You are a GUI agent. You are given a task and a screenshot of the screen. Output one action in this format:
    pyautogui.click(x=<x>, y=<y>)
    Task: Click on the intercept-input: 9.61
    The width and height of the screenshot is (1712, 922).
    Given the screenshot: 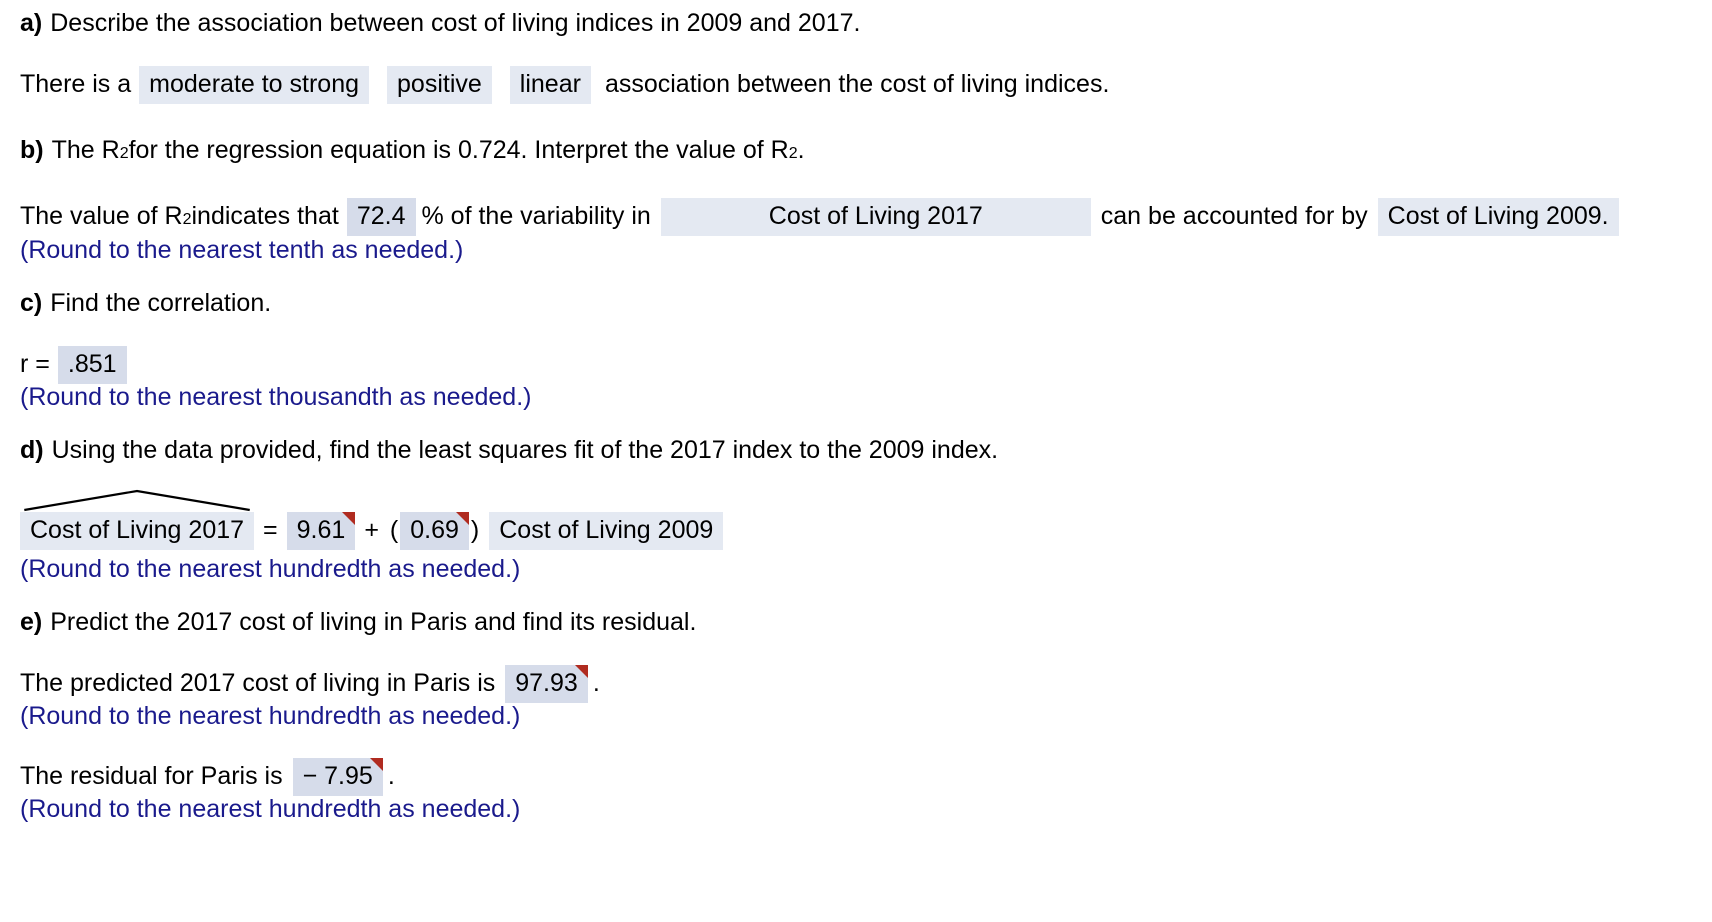 What is the action you would take?
    pyautogui.click(x=321, y=531)
    